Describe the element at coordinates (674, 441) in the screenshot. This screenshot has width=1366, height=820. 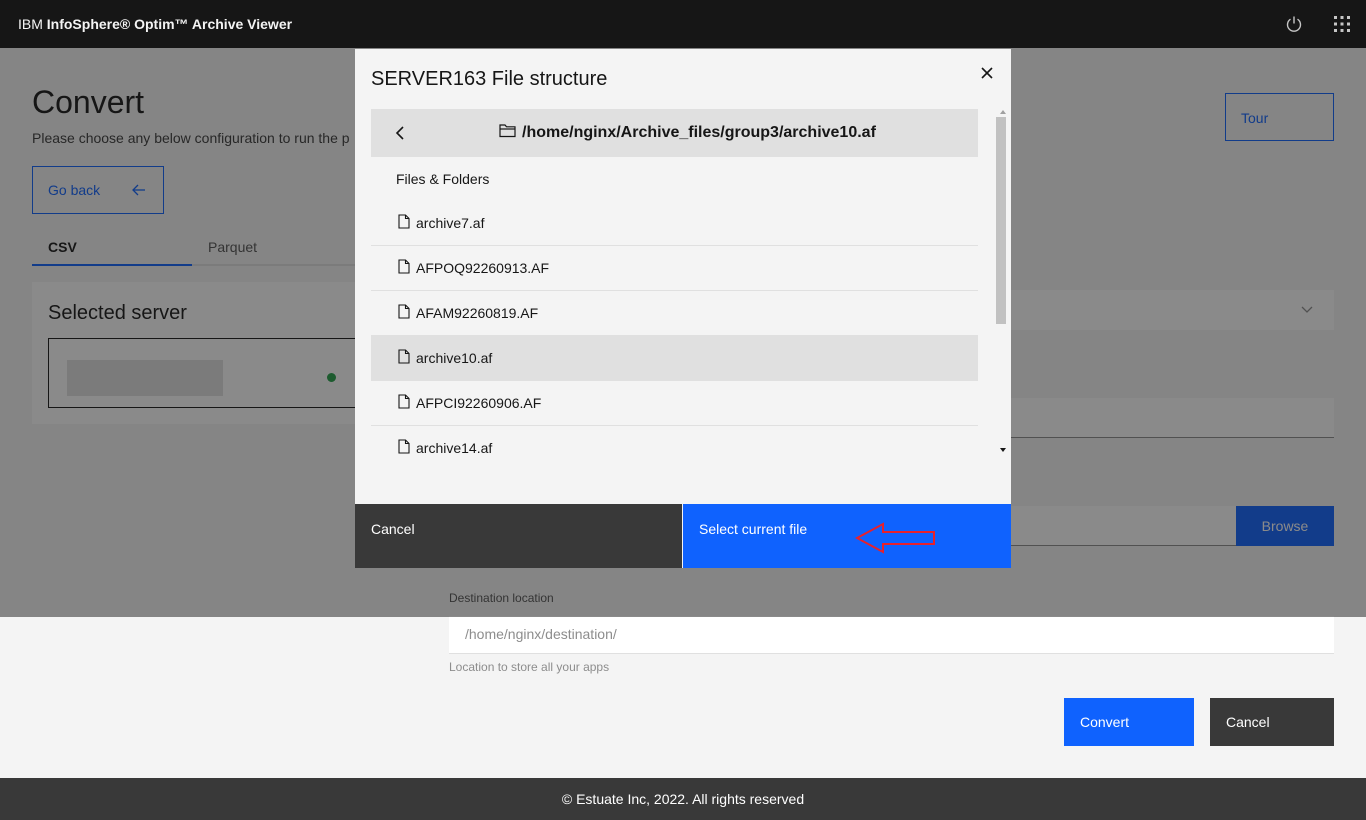
I see `file-item: archive14.af` at that location.